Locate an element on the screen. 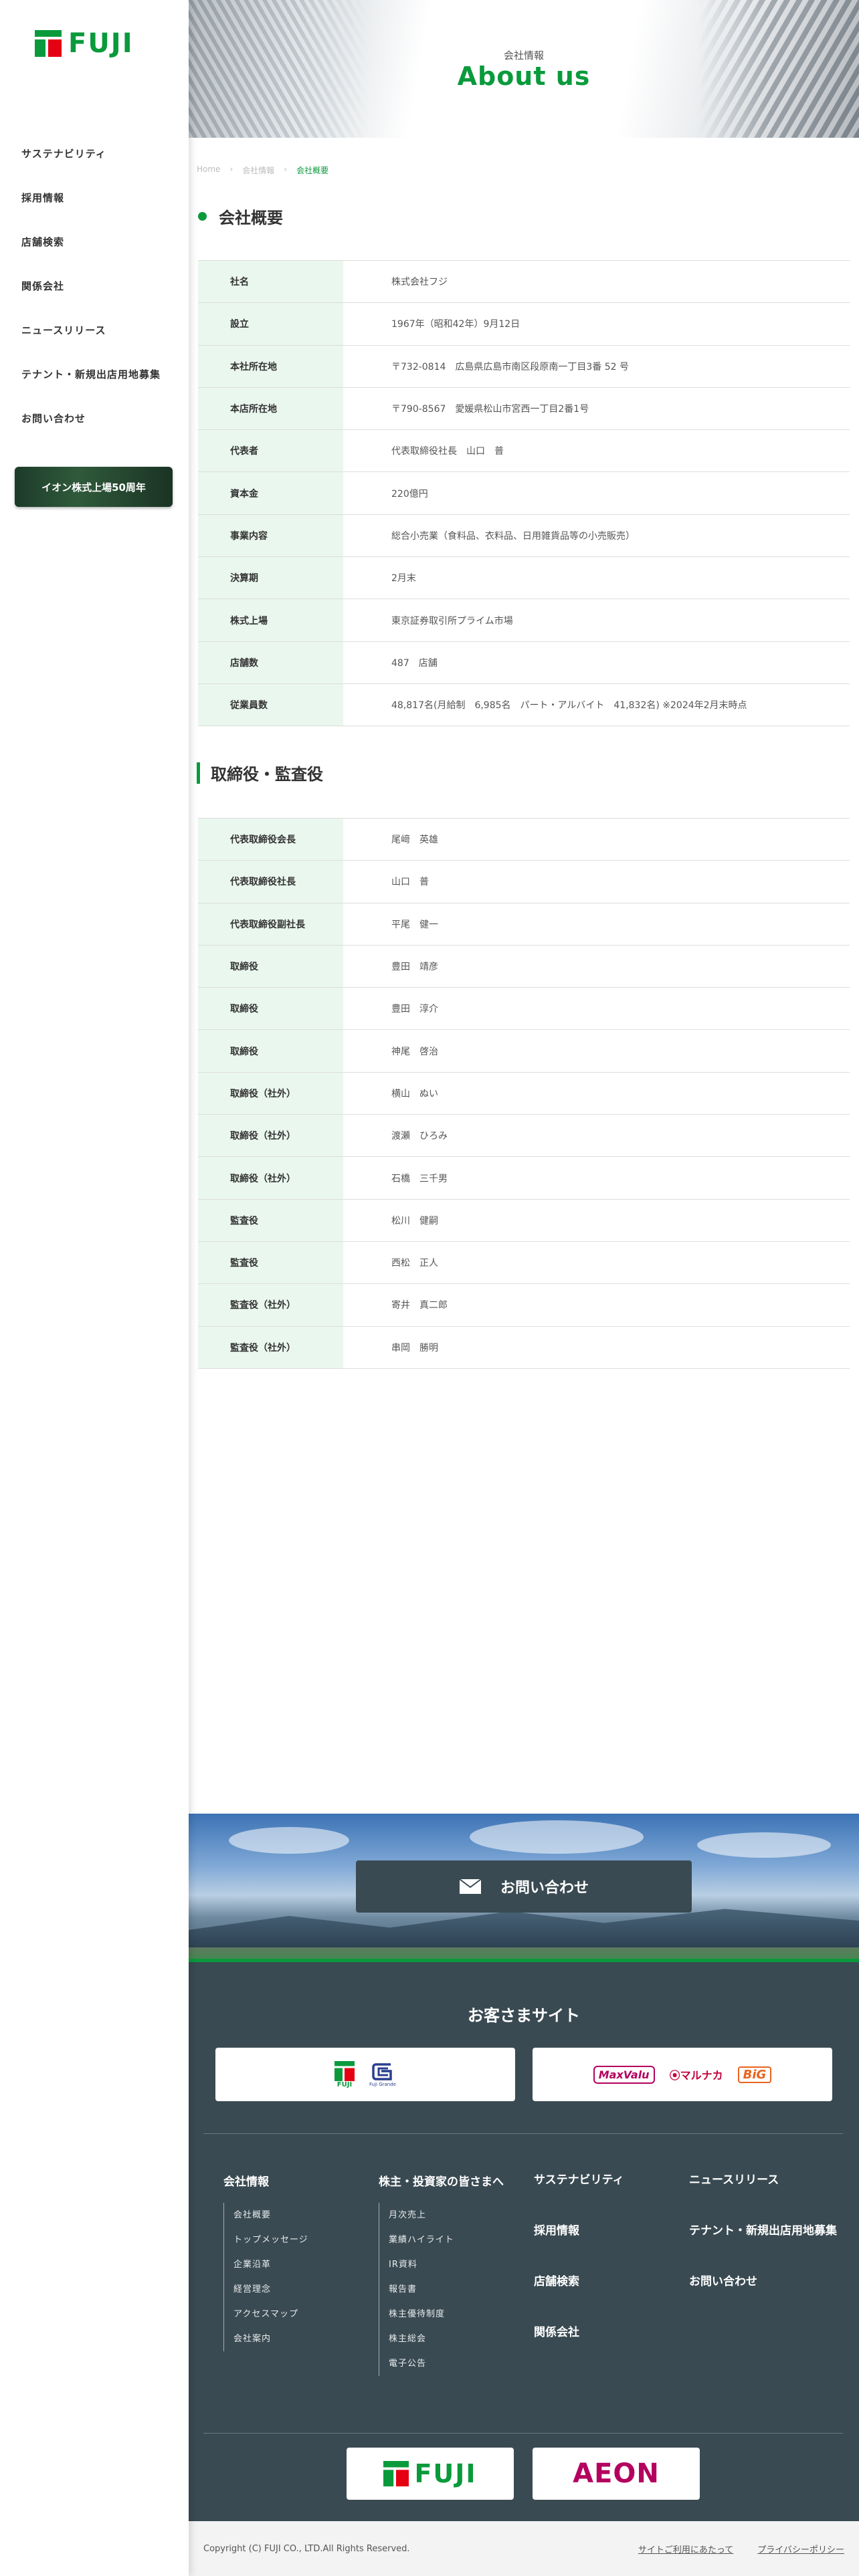 The height and width of the screenshot is (2576, 859). footer-link: 企業沿革 is located at coordinates (270, 2264).